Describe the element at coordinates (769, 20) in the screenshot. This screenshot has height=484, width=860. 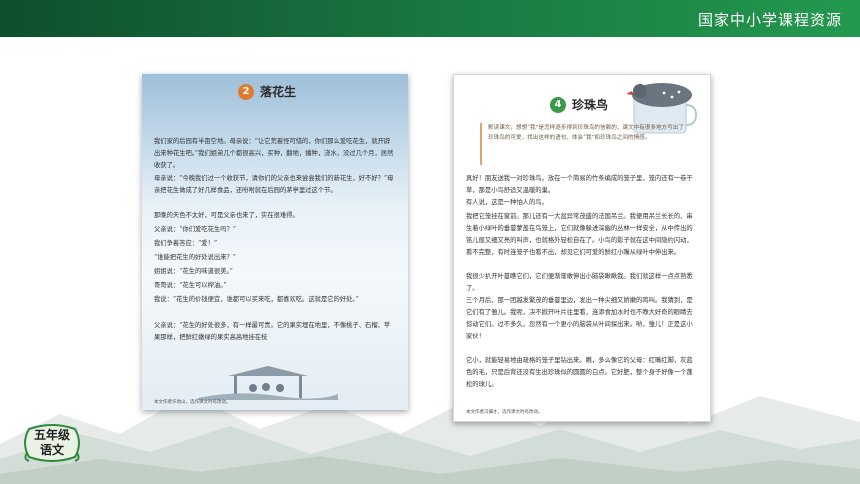
I see `header-title: 国家中小学课程资源` at that location.